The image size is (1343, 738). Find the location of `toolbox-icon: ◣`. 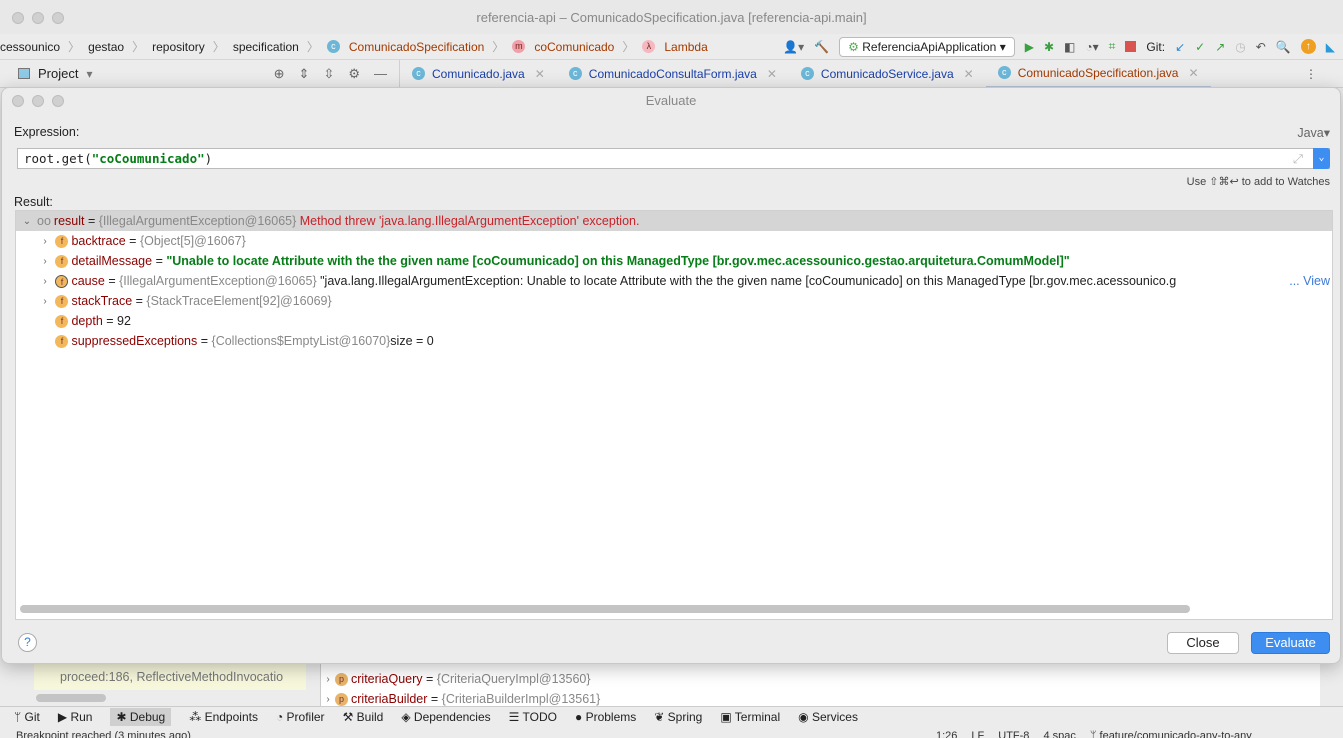

toolbox-icon: ◣ is located at coordinates (1330, 47).